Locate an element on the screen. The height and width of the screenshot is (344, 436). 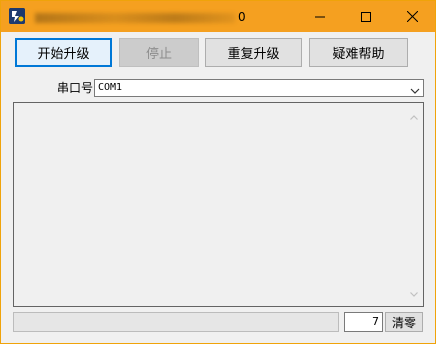
stop-button: 停止 is located at coordinates (159, 52).